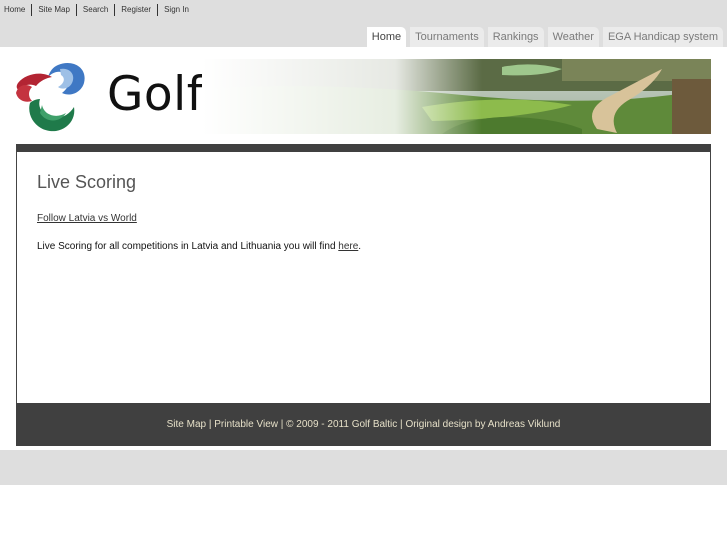 This screenshot has height=545, width=727. What do you see at coordinates (87, 218) in the screenshot?
I see `follow-latvia-link: Follow Latvia vs World` at bounding box center [87, 218].